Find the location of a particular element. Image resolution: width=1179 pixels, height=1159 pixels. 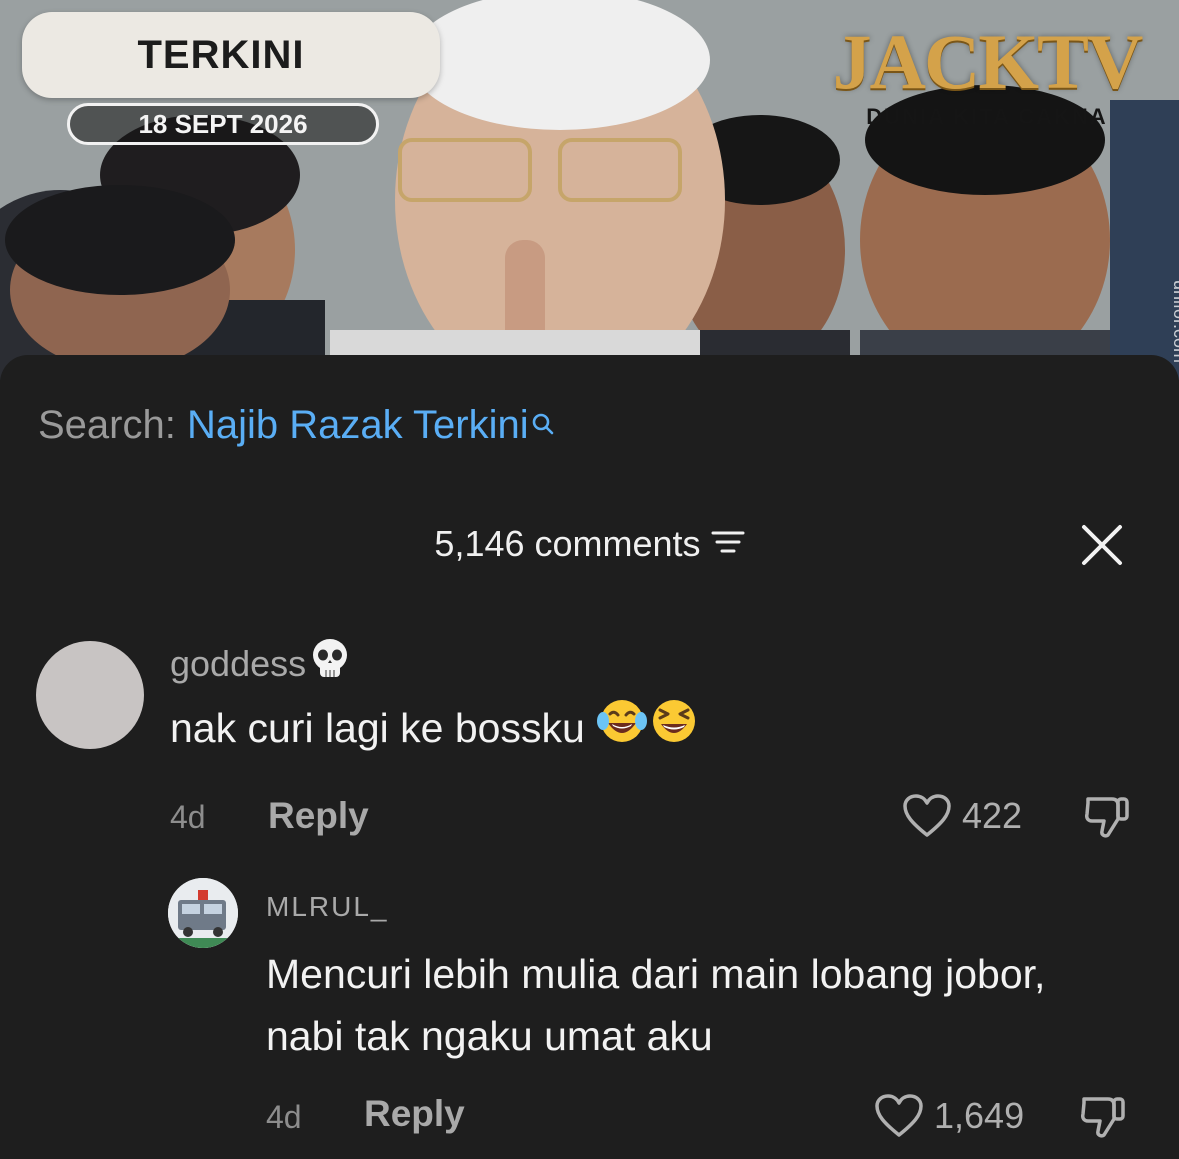

reply-username: MLRUL_ is located at coordinates (327, 907).